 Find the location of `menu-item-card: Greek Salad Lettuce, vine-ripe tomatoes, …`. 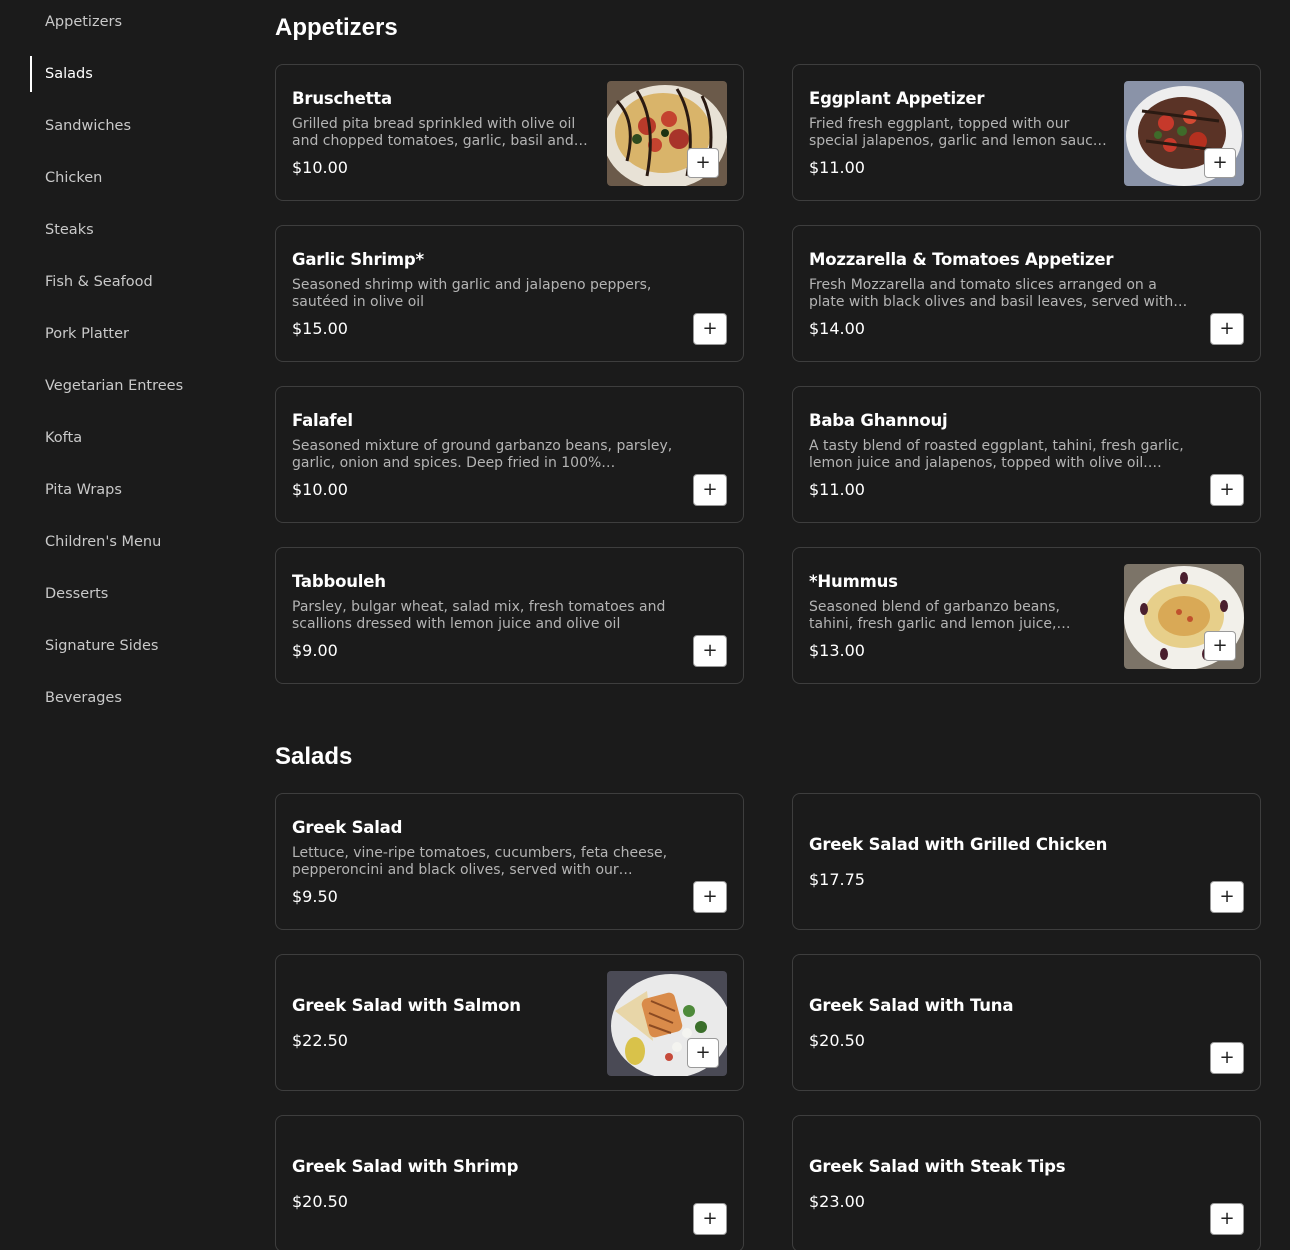

menu-item-card: Greek Salad Lettuce, vine-ripe tomatoes, … is located at coordinates (509, 861).